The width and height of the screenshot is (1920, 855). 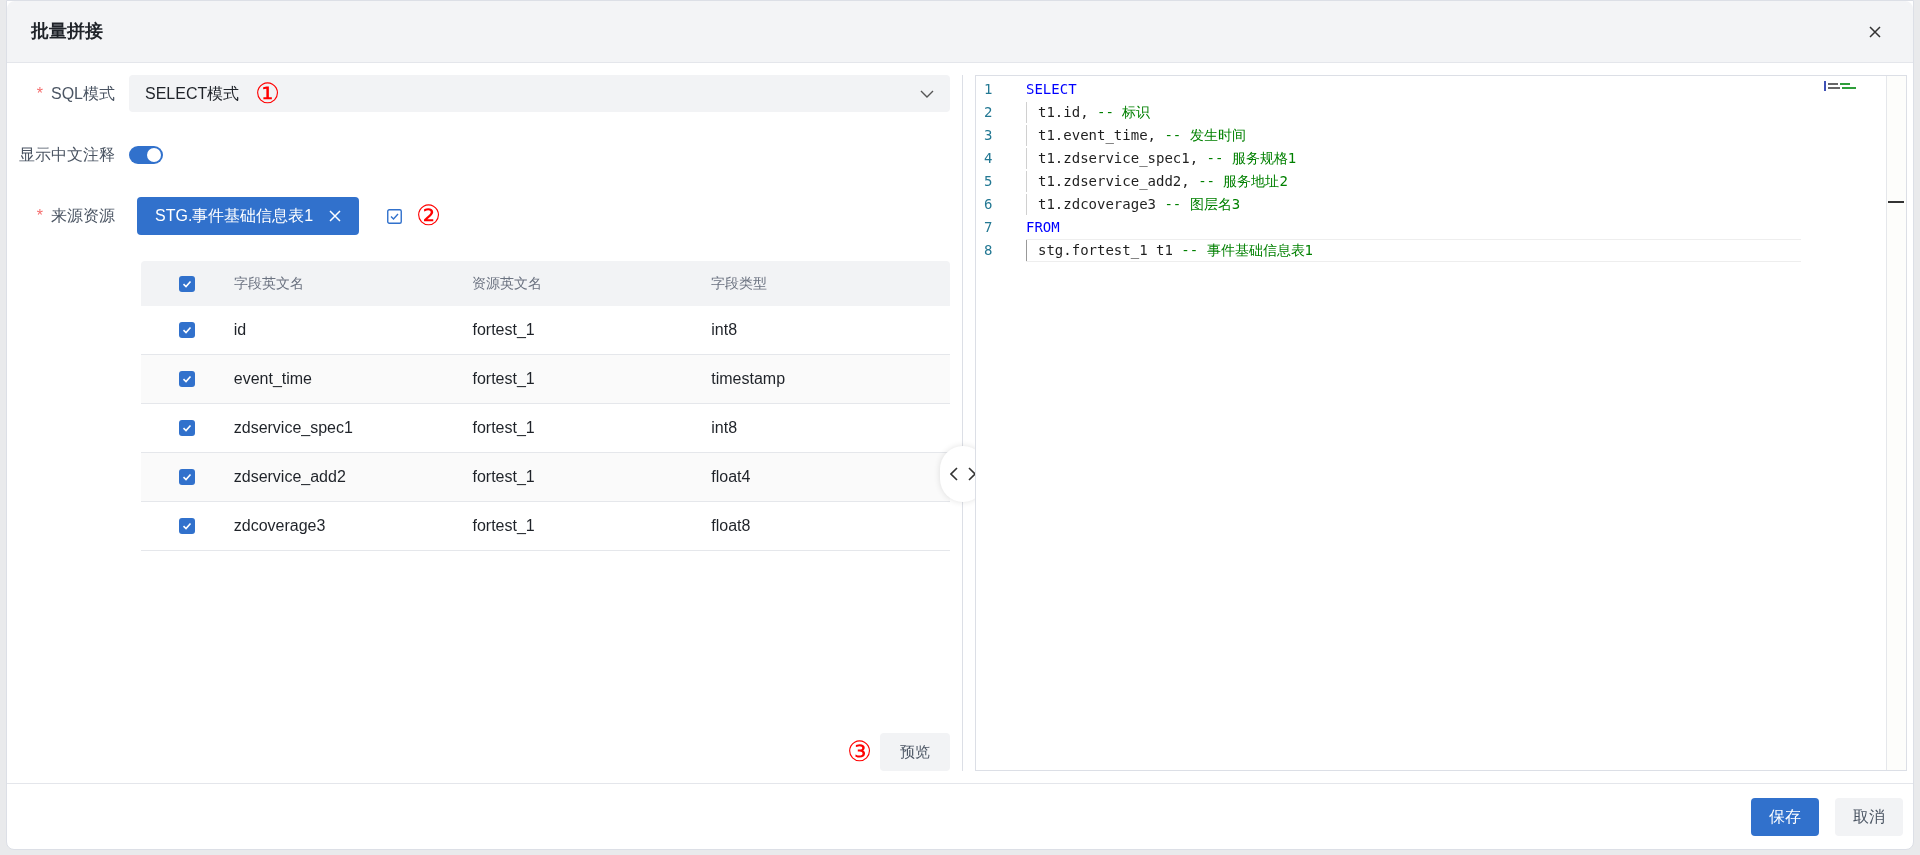 I want to click on save-button: 保存, so click(x=1785, y=816).